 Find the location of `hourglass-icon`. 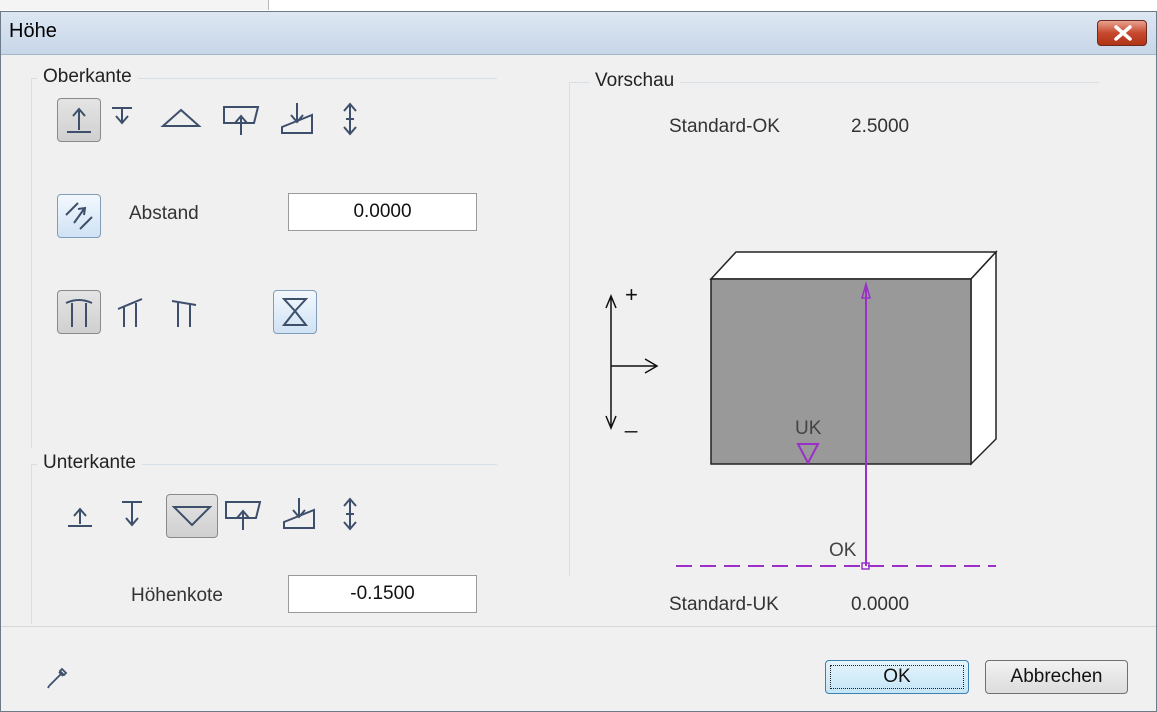

hourglass-icon is located at coordinates (295, 312).